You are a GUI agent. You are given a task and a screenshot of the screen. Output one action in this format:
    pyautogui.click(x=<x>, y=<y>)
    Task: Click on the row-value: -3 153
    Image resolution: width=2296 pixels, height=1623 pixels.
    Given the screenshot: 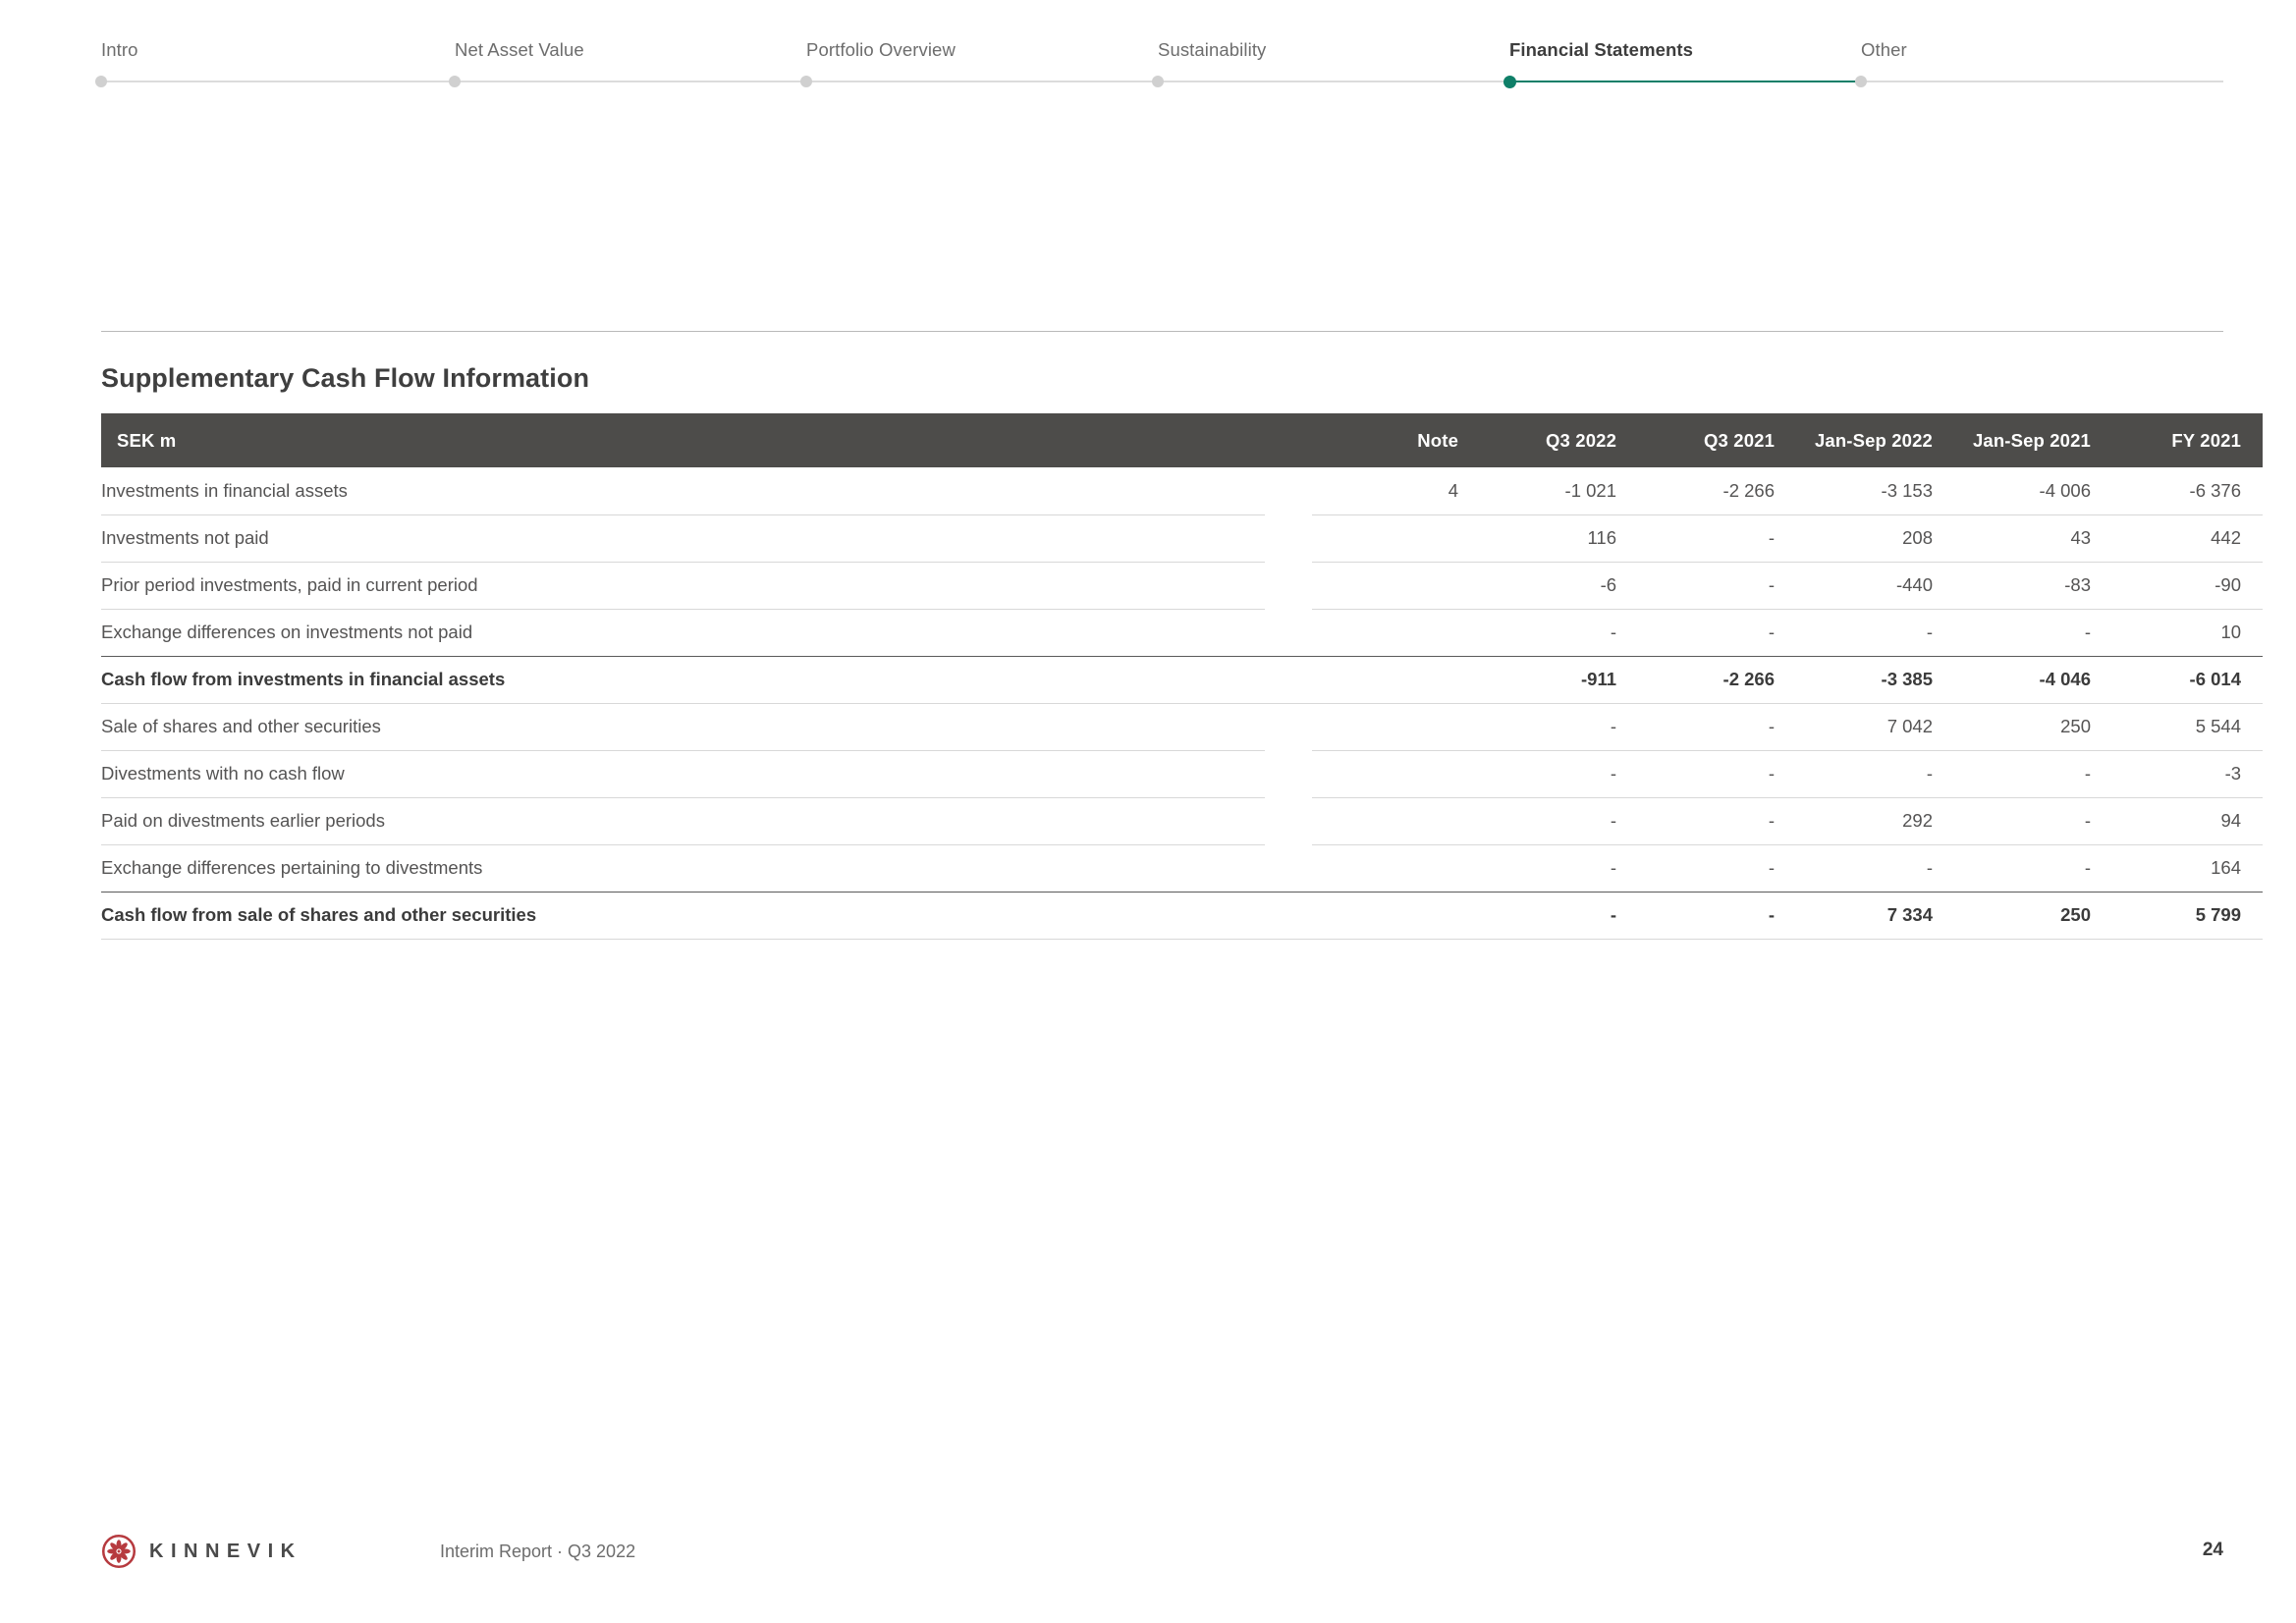 What is the action you would take?
    pyautogui.click(x=1867, y=491)
    